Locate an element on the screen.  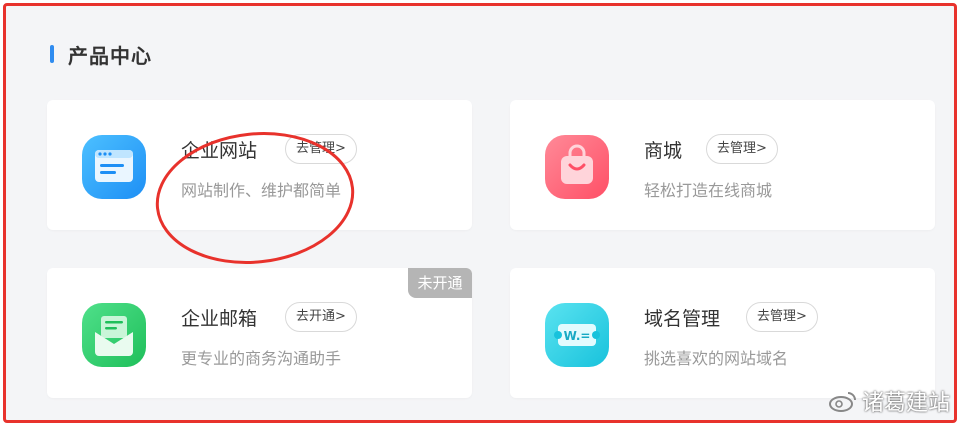
product-name: 域名管理 is located at coordinates (682, 319).